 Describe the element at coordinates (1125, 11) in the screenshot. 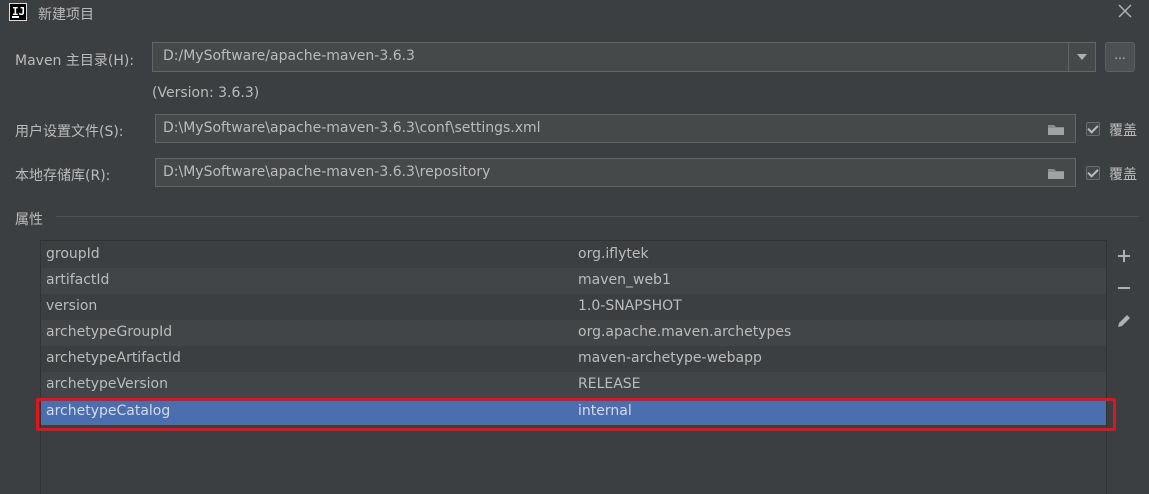

I see `close-icon` at that location.